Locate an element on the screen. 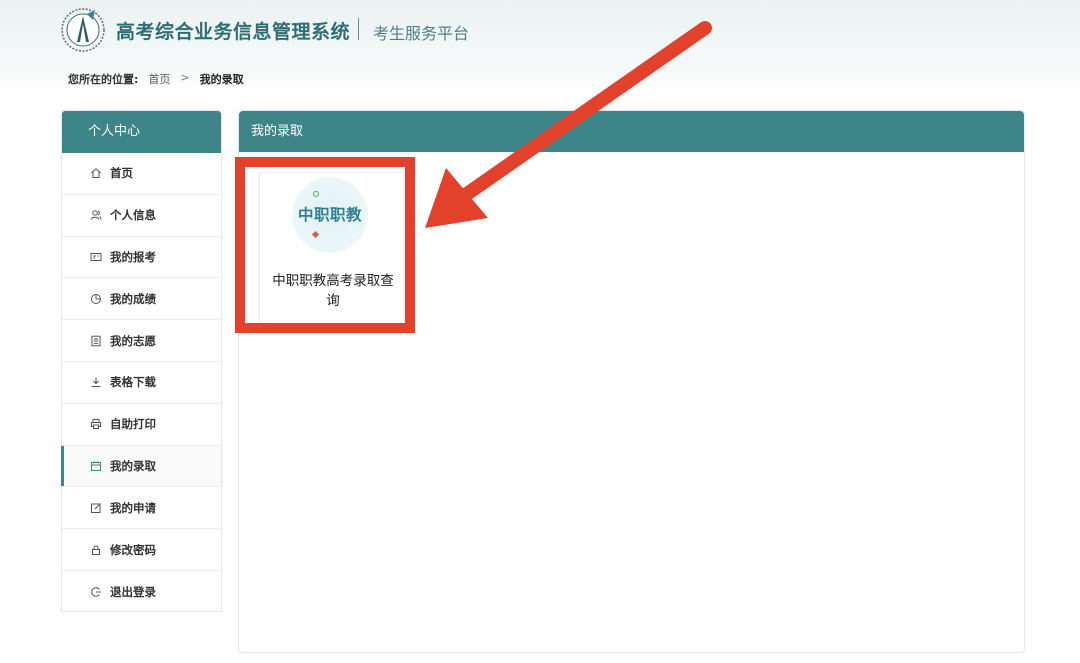 Image resolution: width=1080 pixels, height=663 pixels. sidebar-item-label: 我的申请 is located at coordinates (133, 507).